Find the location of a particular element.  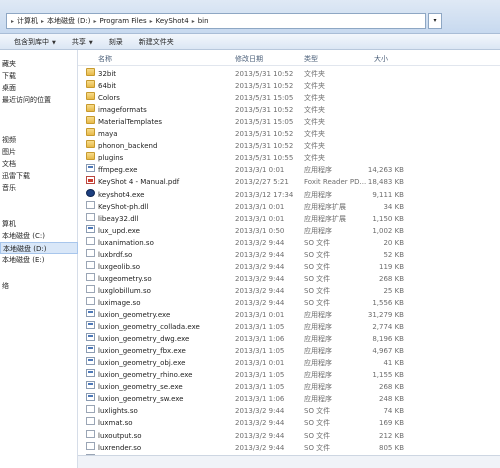

file-row: maya 2013/5/31 10:52 文件夹 is located at coordinates (289, 134).